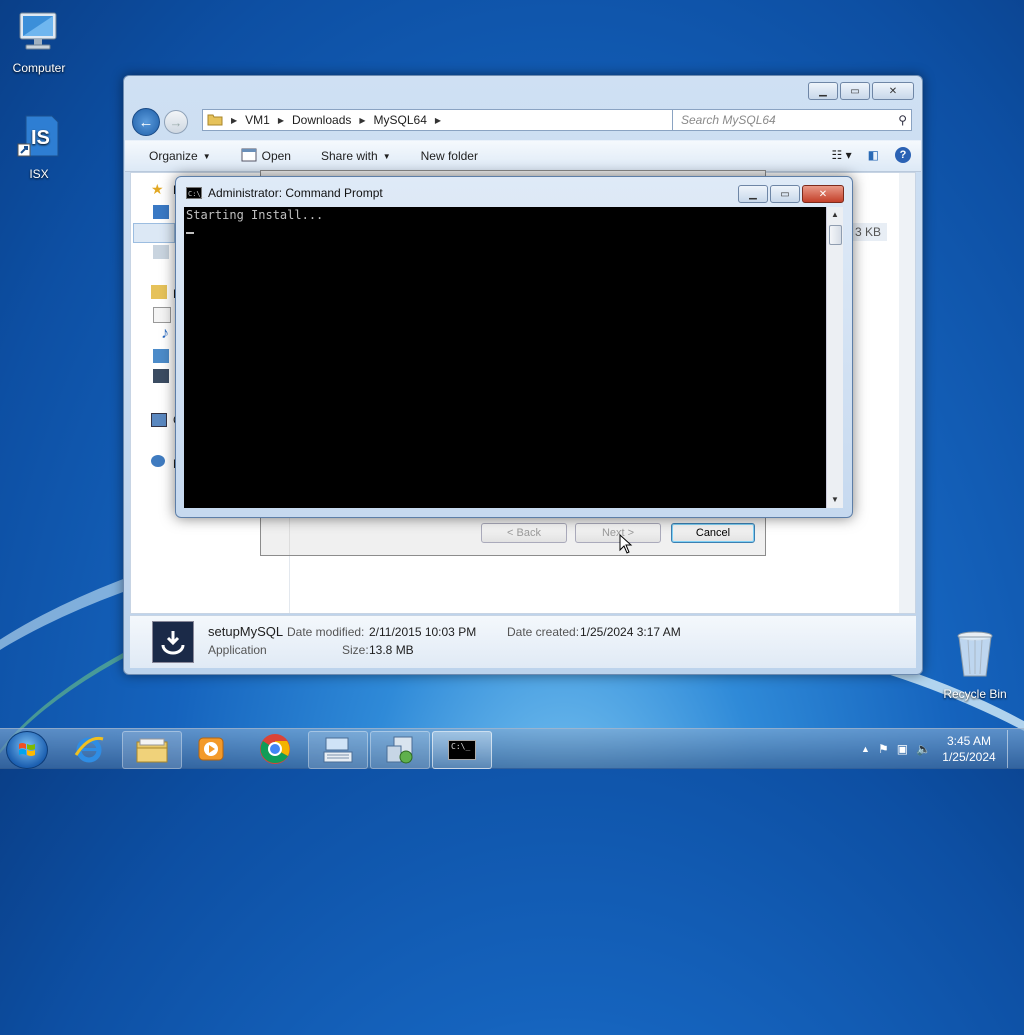 Image resolution: width=1024 pixels, height=1035 pixels. What do you see at coordinates (975, 656) in the screenshot?
I see `recycle-bin-icon` at bounding box center [975, 656].